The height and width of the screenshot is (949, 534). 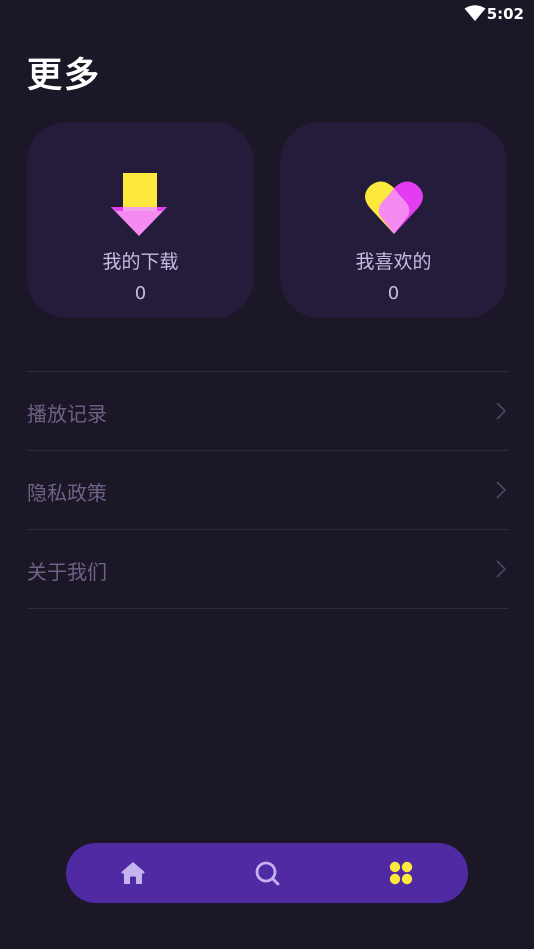 I want to click on nav-search-button, so click(x=267, y=873).